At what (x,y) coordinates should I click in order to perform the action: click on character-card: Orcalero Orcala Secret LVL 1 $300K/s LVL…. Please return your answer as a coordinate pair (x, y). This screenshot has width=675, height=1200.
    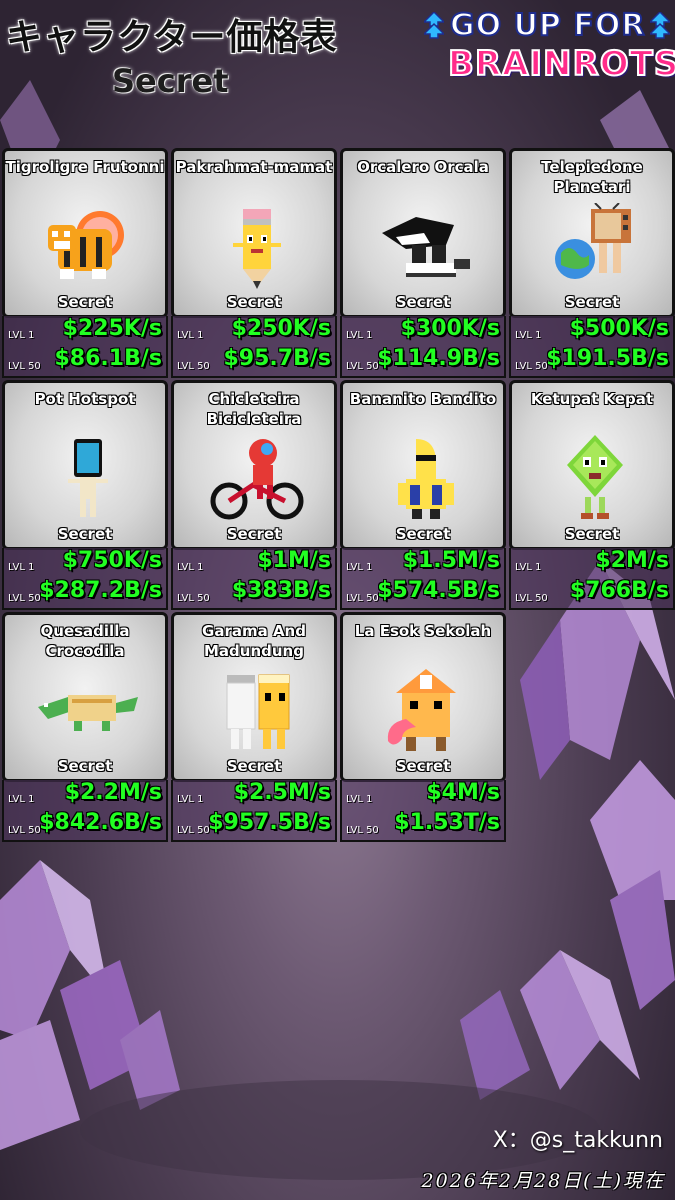
    Looking at the image, I should click on (423, 263).